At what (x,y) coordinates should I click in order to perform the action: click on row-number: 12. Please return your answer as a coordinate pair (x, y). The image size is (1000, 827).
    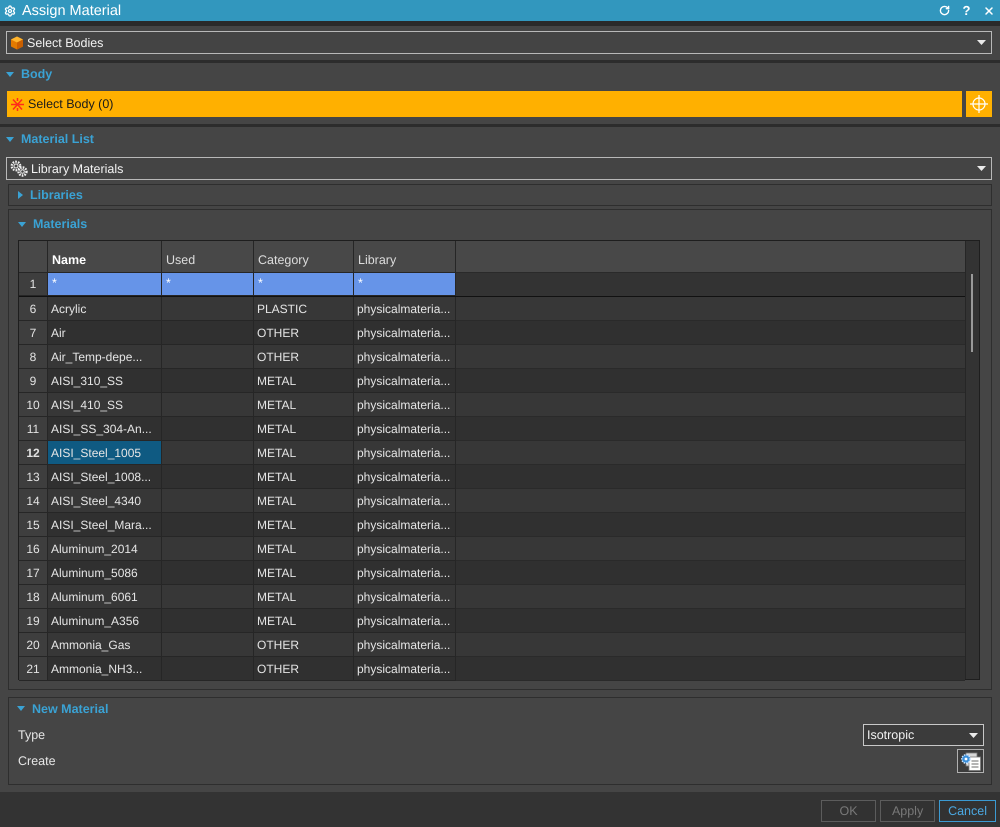
    Looking at the image, I should click on (33, 453).